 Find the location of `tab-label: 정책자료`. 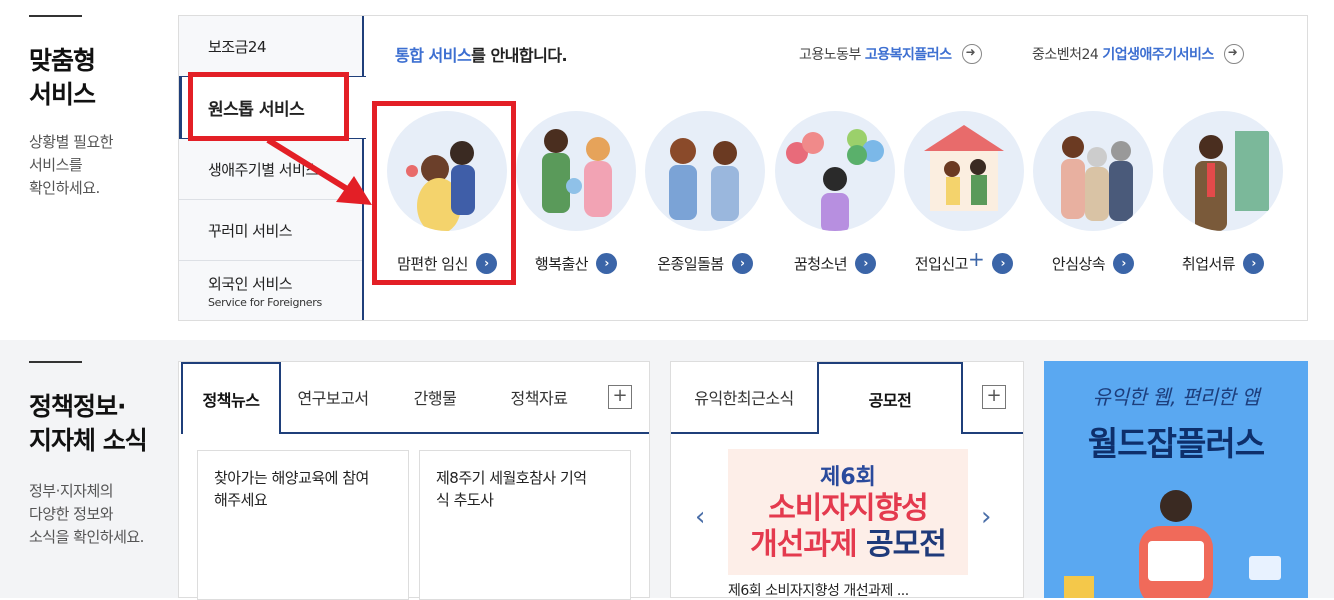

tab-label: 정책자료 is located at coordinates (539, 398).